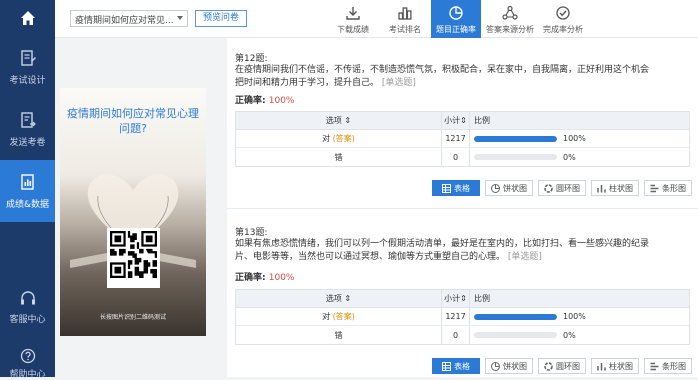 This screenshot has height=380, width=698. I want to click on poster-caption: 长按图片识别二维码测试, so click(132, 317).